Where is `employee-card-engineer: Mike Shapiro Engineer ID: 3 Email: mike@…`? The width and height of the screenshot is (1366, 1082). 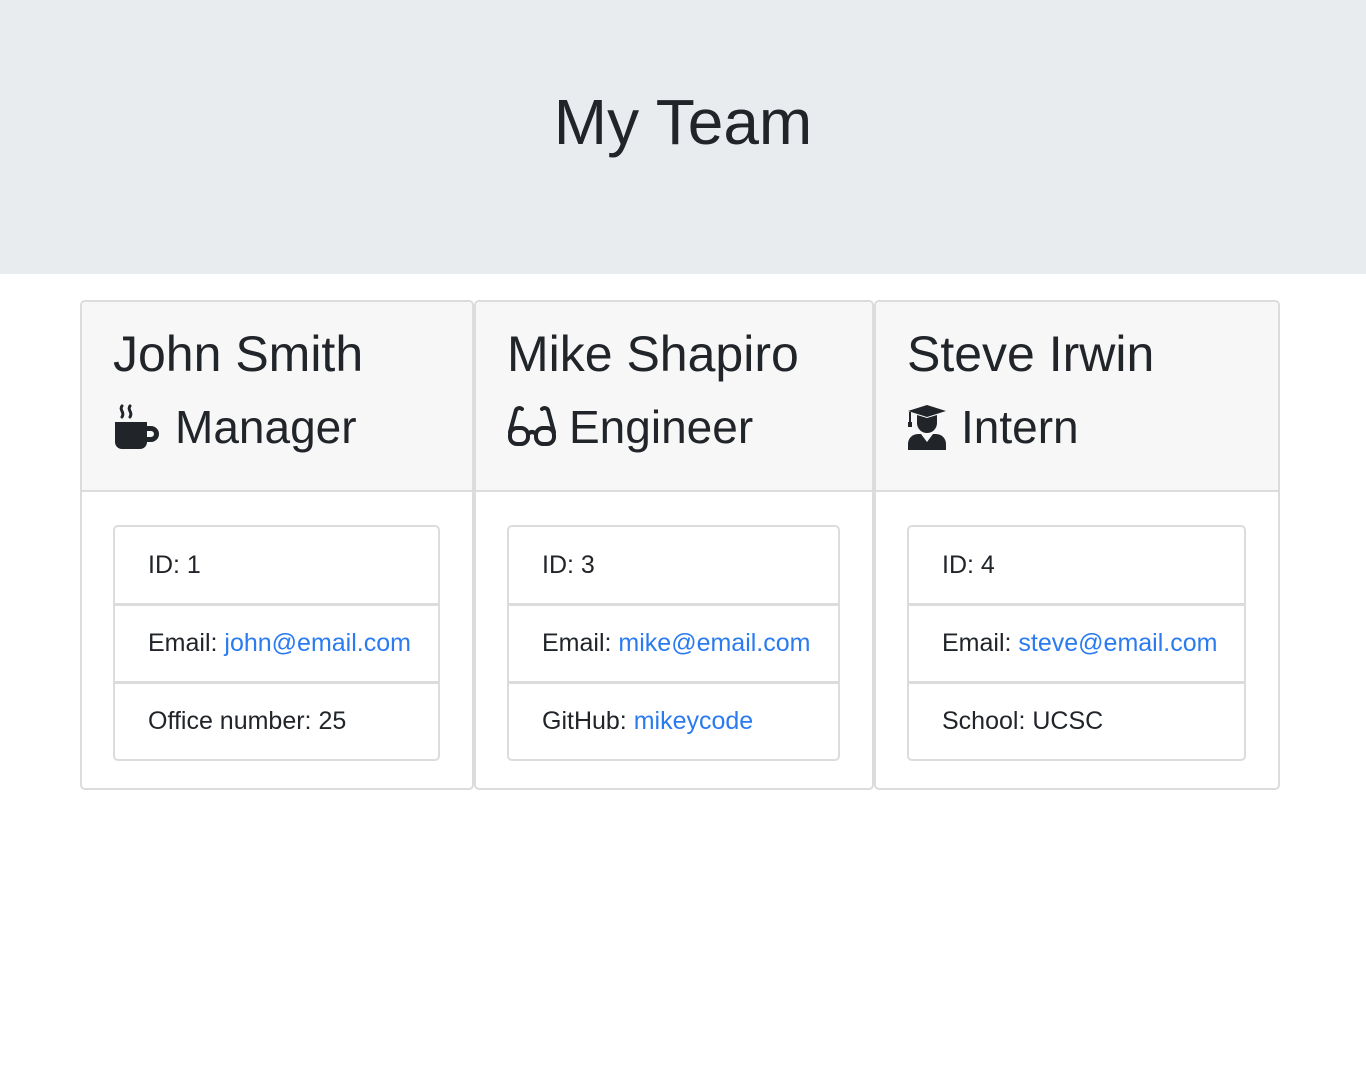
employee-card-engineer: Mike Shapiro Engineer ID: 3 Email: mike@… is located at coordinates (674, 545).